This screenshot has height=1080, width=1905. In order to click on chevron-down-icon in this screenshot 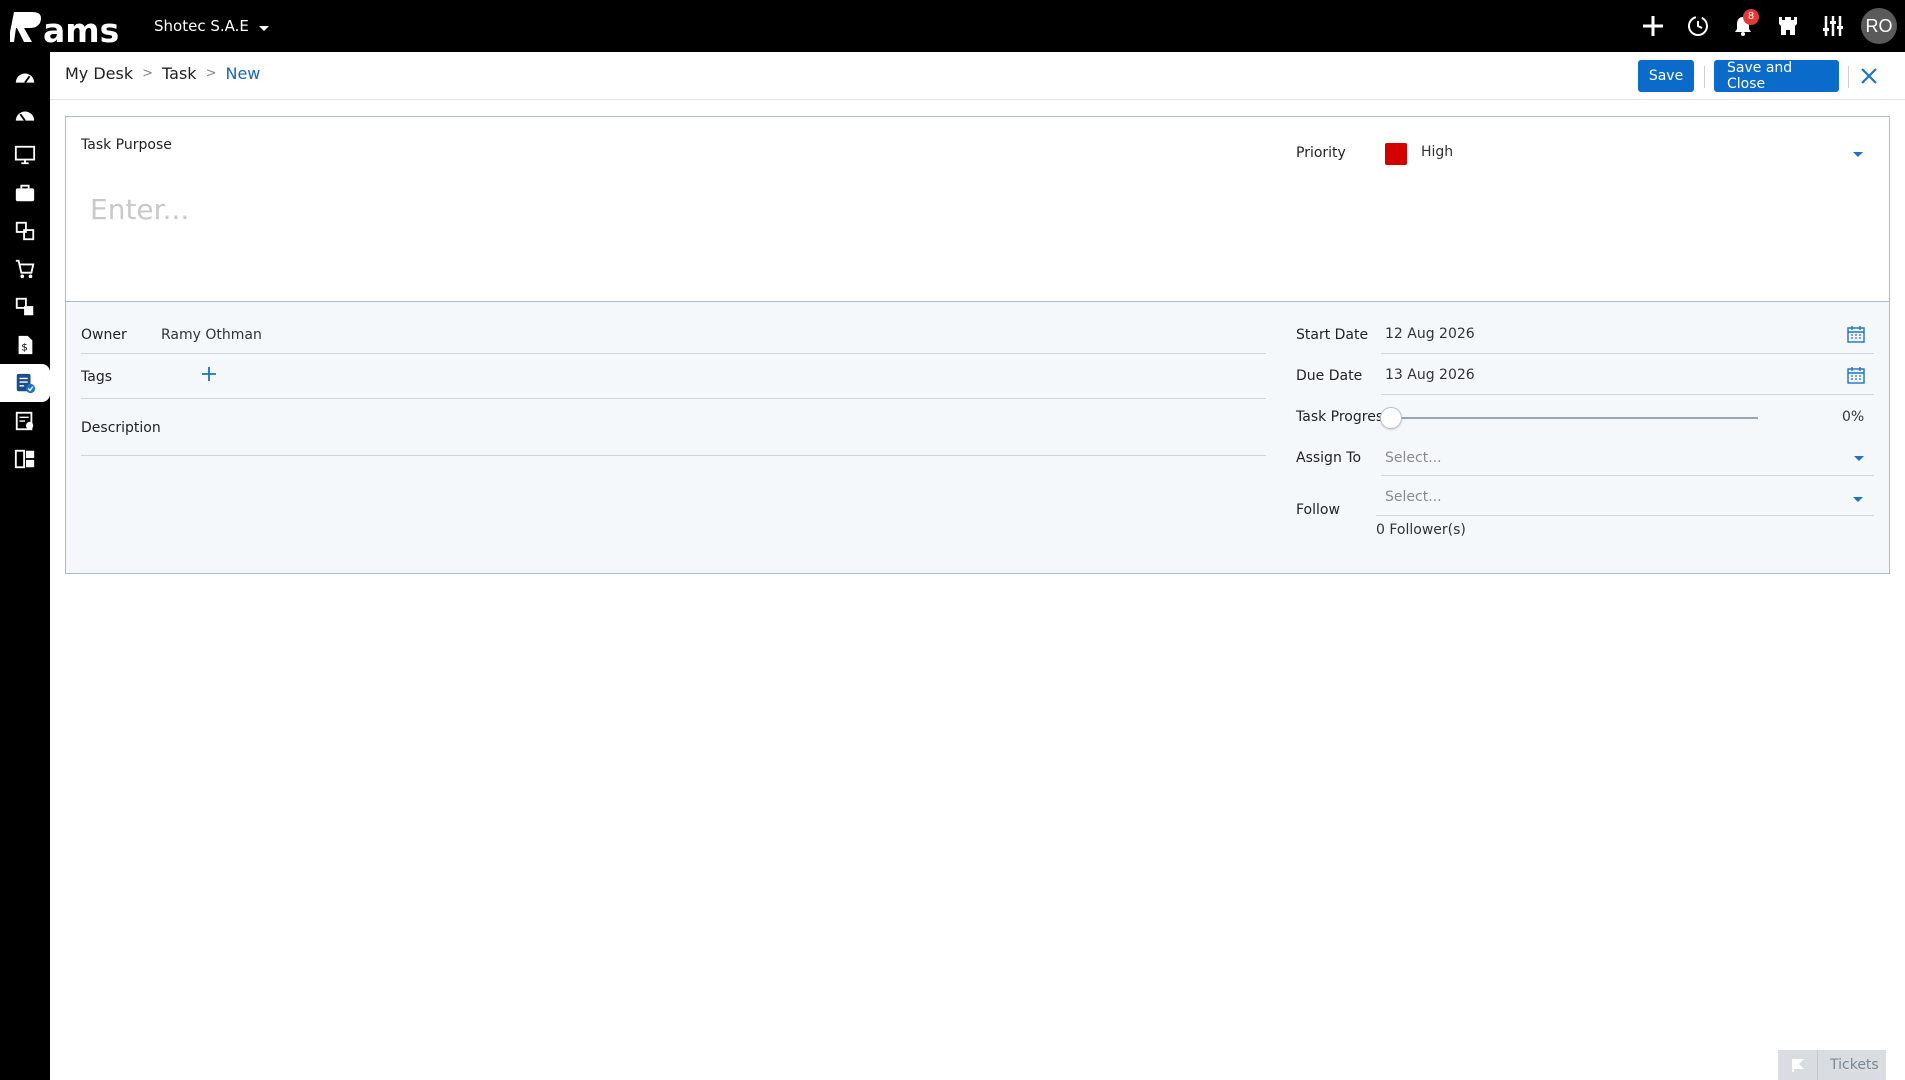, I will do `click(263, 28)`.